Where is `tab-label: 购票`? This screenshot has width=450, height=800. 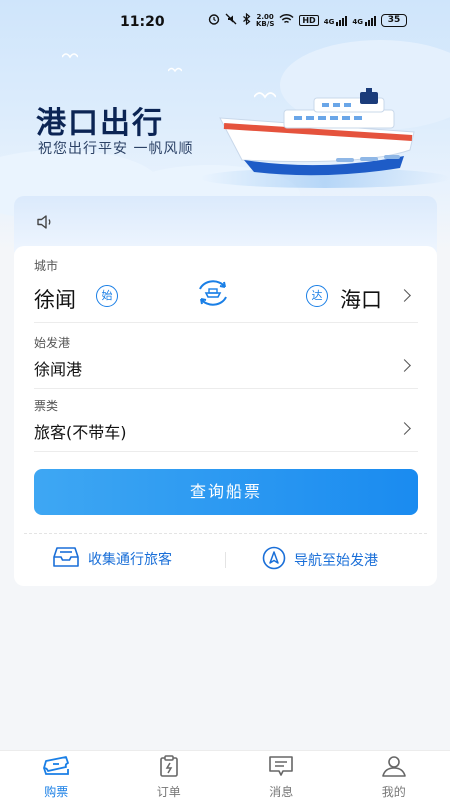 tab-label: 购票 is located at coordinates (56, 792).